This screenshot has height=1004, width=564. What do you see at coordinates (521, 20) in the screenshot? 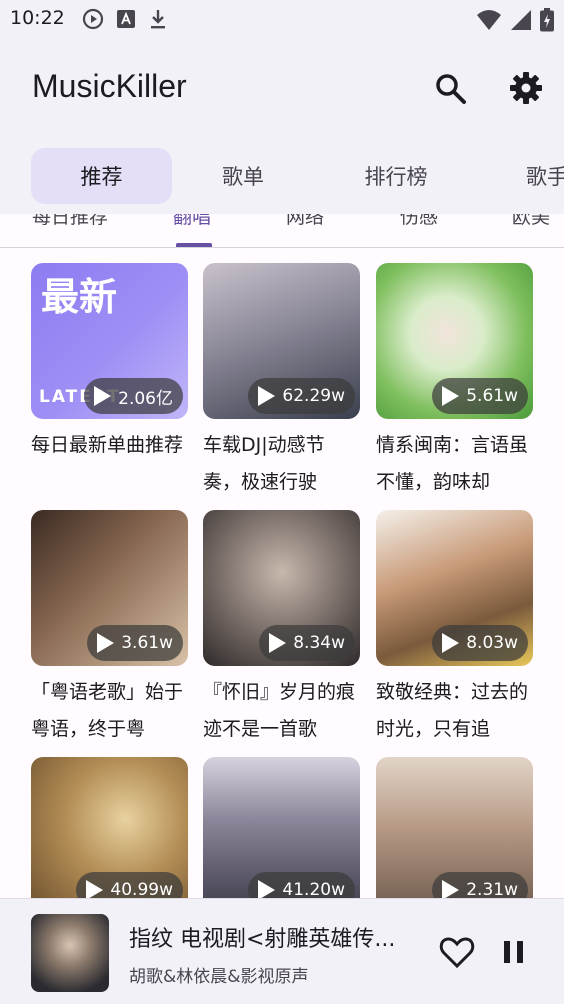
I see `signal-icon` at bounding box center [521, 20].